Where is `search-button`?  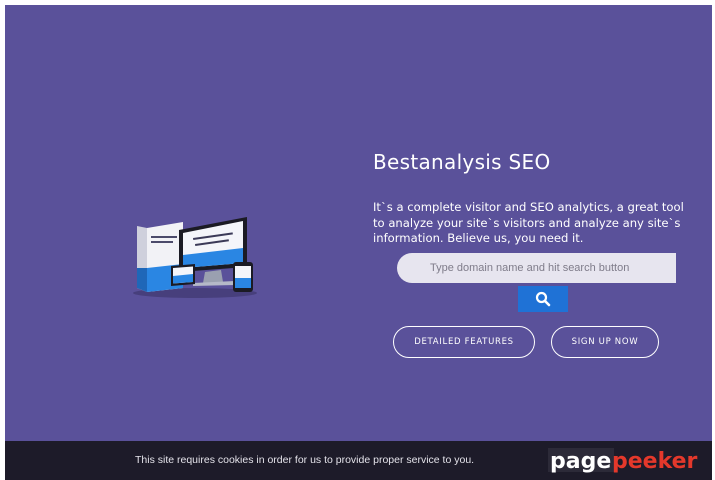
search-button is located at coordinates (543, 299).